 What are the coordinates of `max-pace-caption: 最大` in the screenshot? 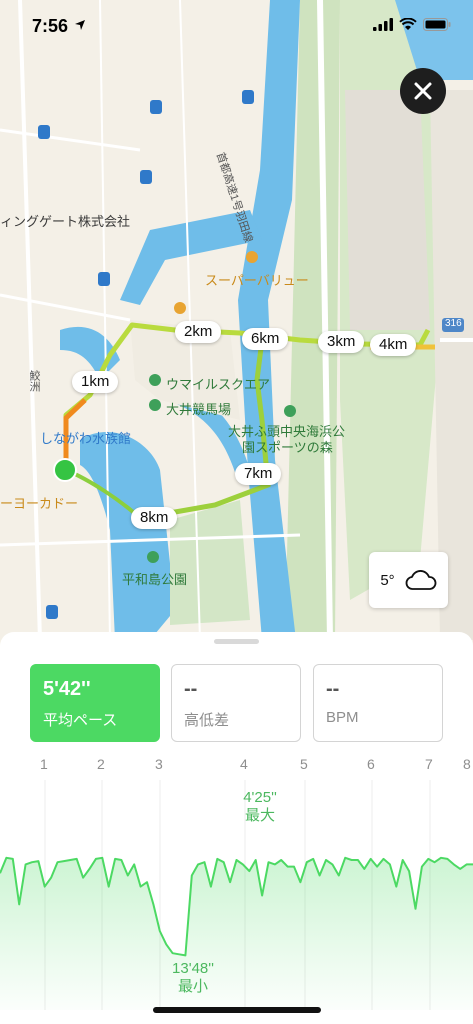 It's located at (259, 815).